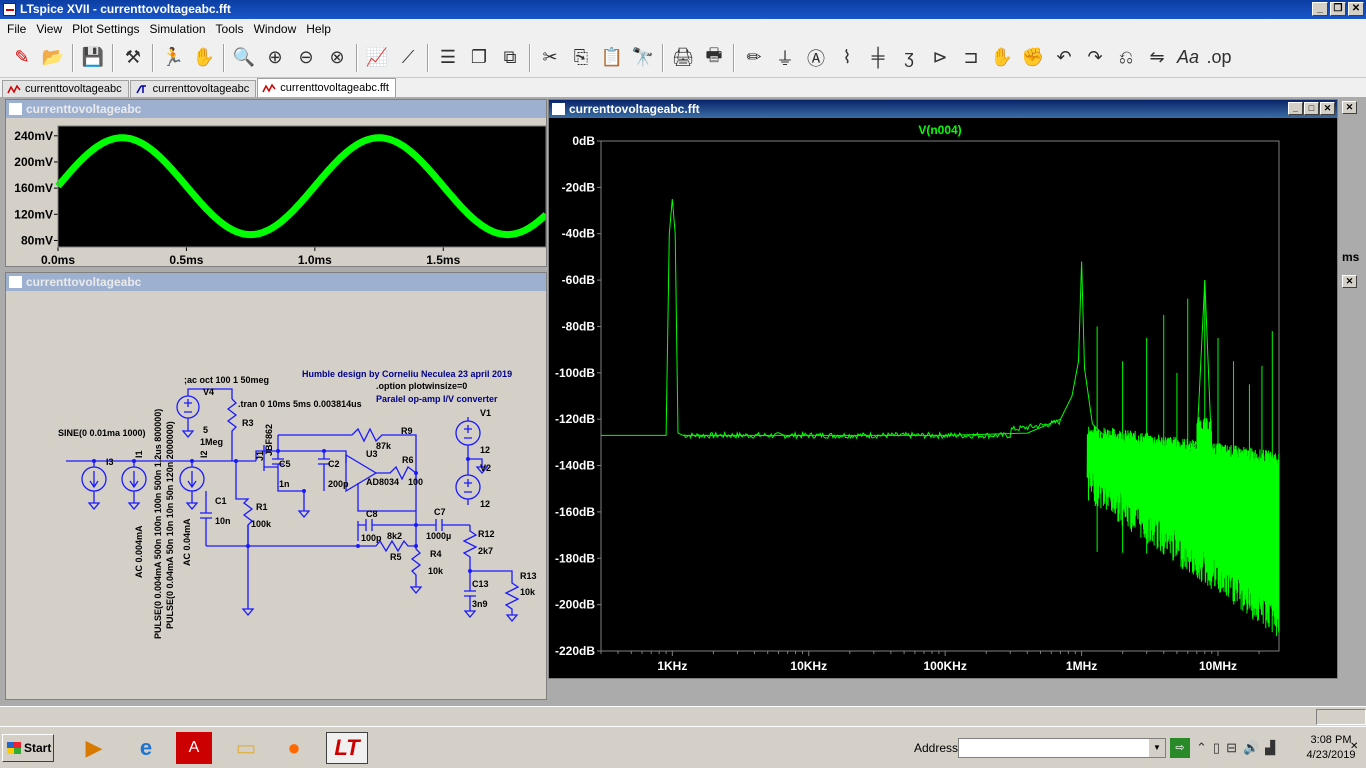 The width and height of the screenshot is (1366, 768). Describe the element at coordinates (612, 58) in the screenshot. I see `paste-icon: 📋` at that location.